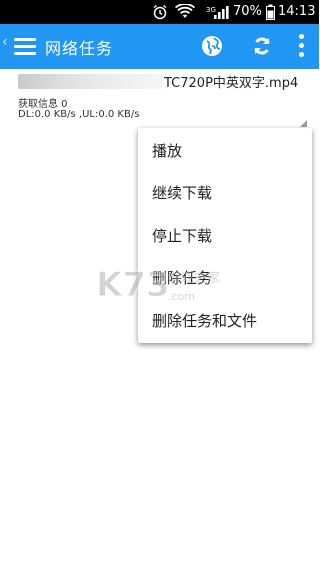 Image resolution: width=320 pixels, height=566 pixels. Describe the element at coordinates (303, 123) in the screenshot. I see `expand-corner-icon` at that location.